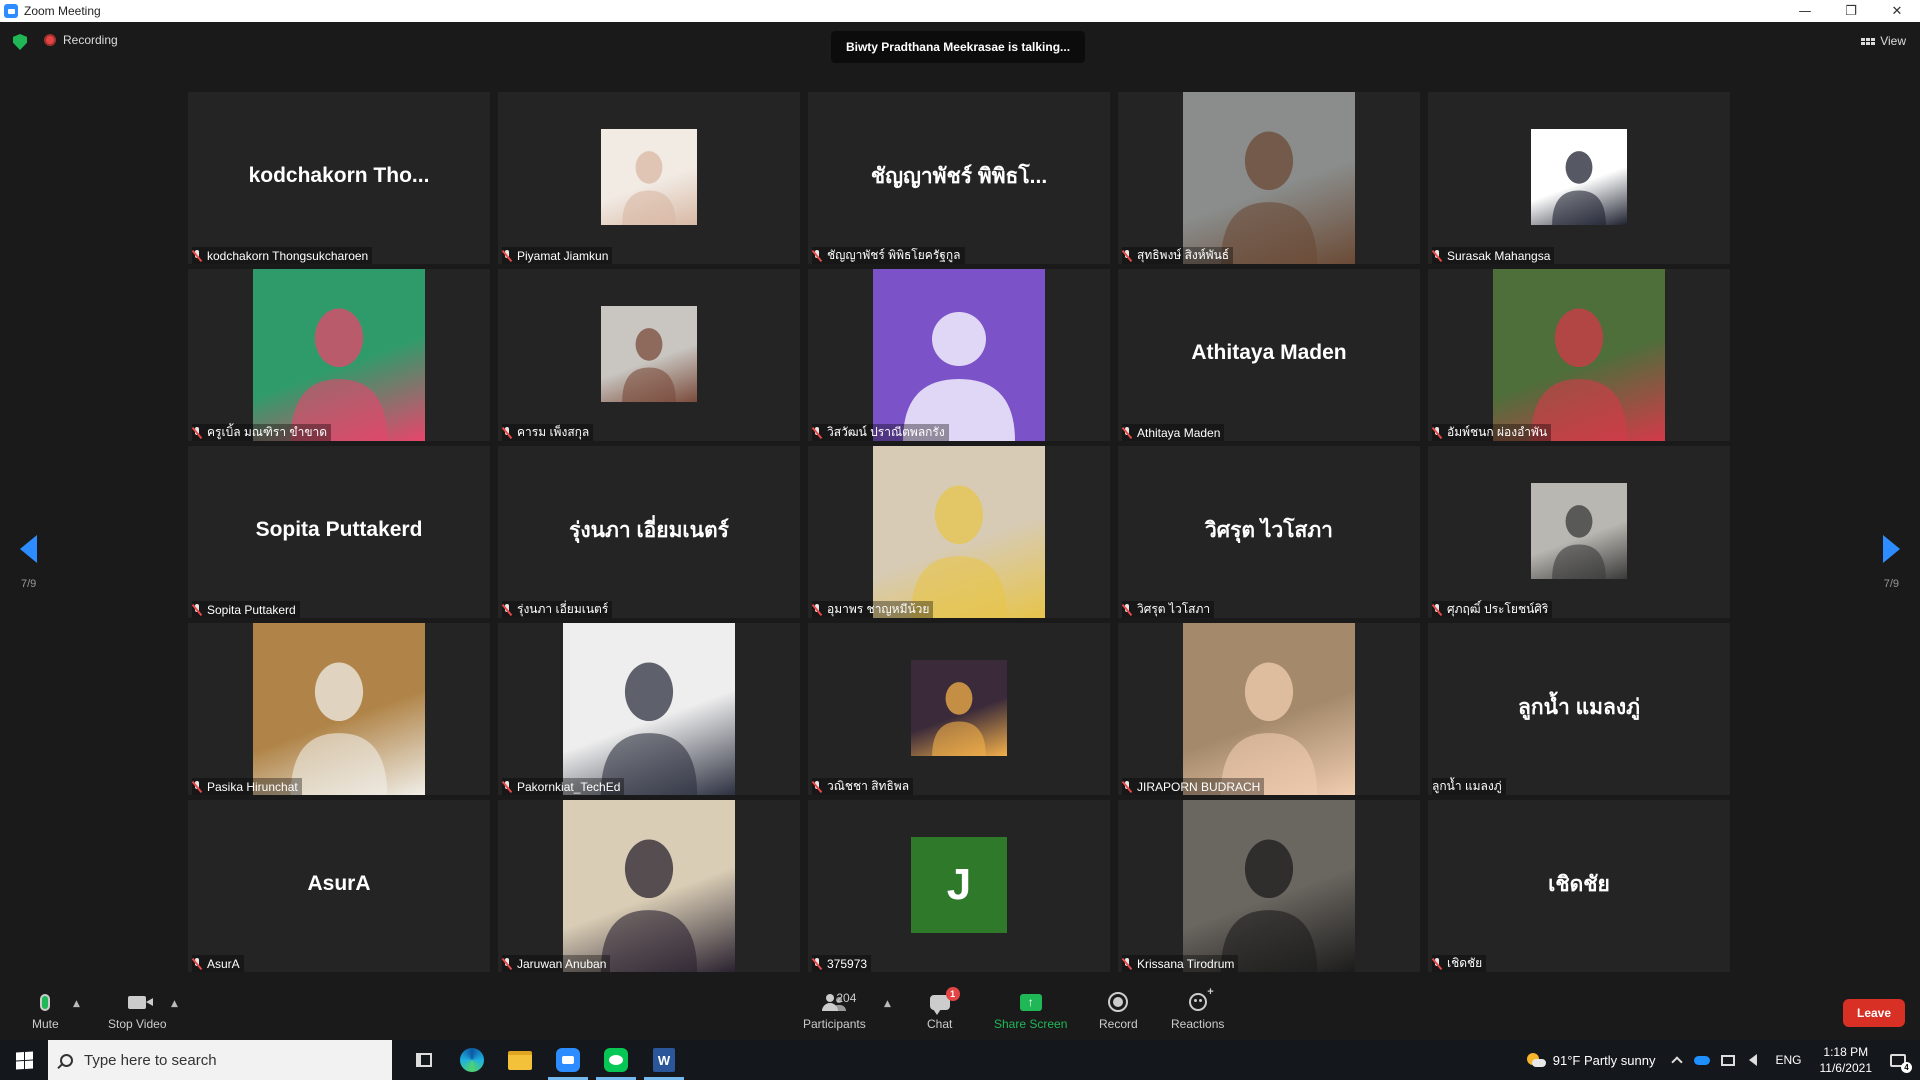 The width and height of the screenshot is (1920, 1080). I want to click on participant-tile: Jaruwan Anuban, so click(649, 886).